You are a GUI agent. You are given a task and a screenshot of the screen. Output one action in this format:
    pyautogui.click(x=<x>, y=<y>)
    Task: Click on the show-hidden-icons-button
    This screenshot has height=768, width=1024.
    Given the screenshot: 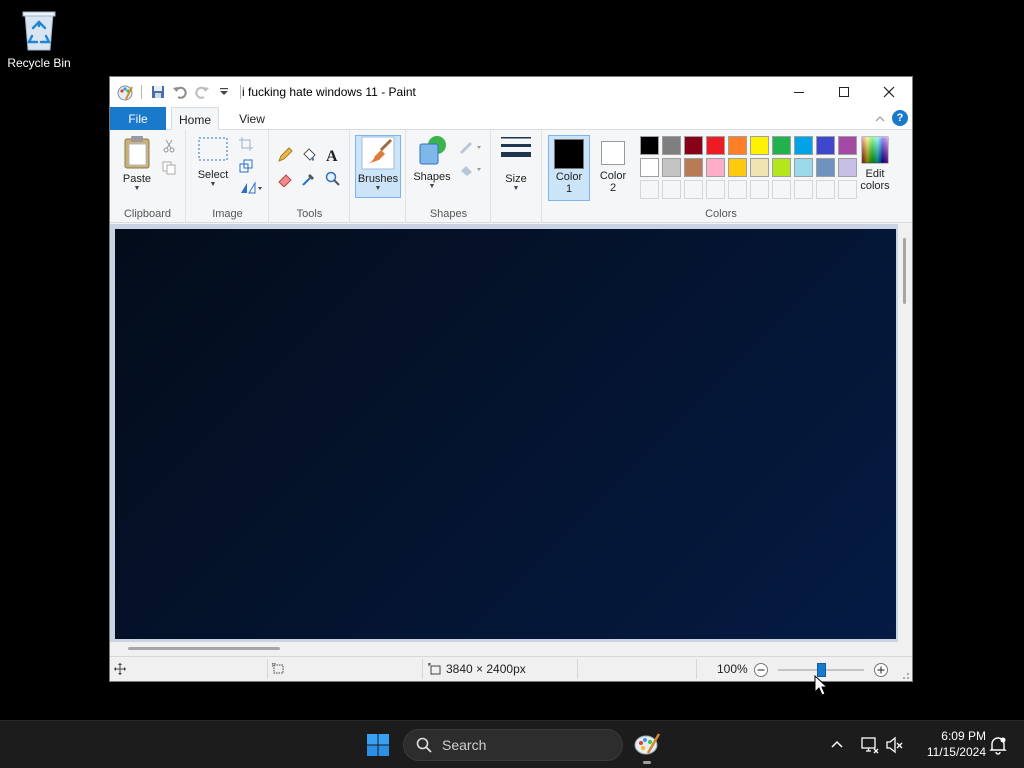 What is the action you would take?
    pyautogui.click(x=837, y=745)
    